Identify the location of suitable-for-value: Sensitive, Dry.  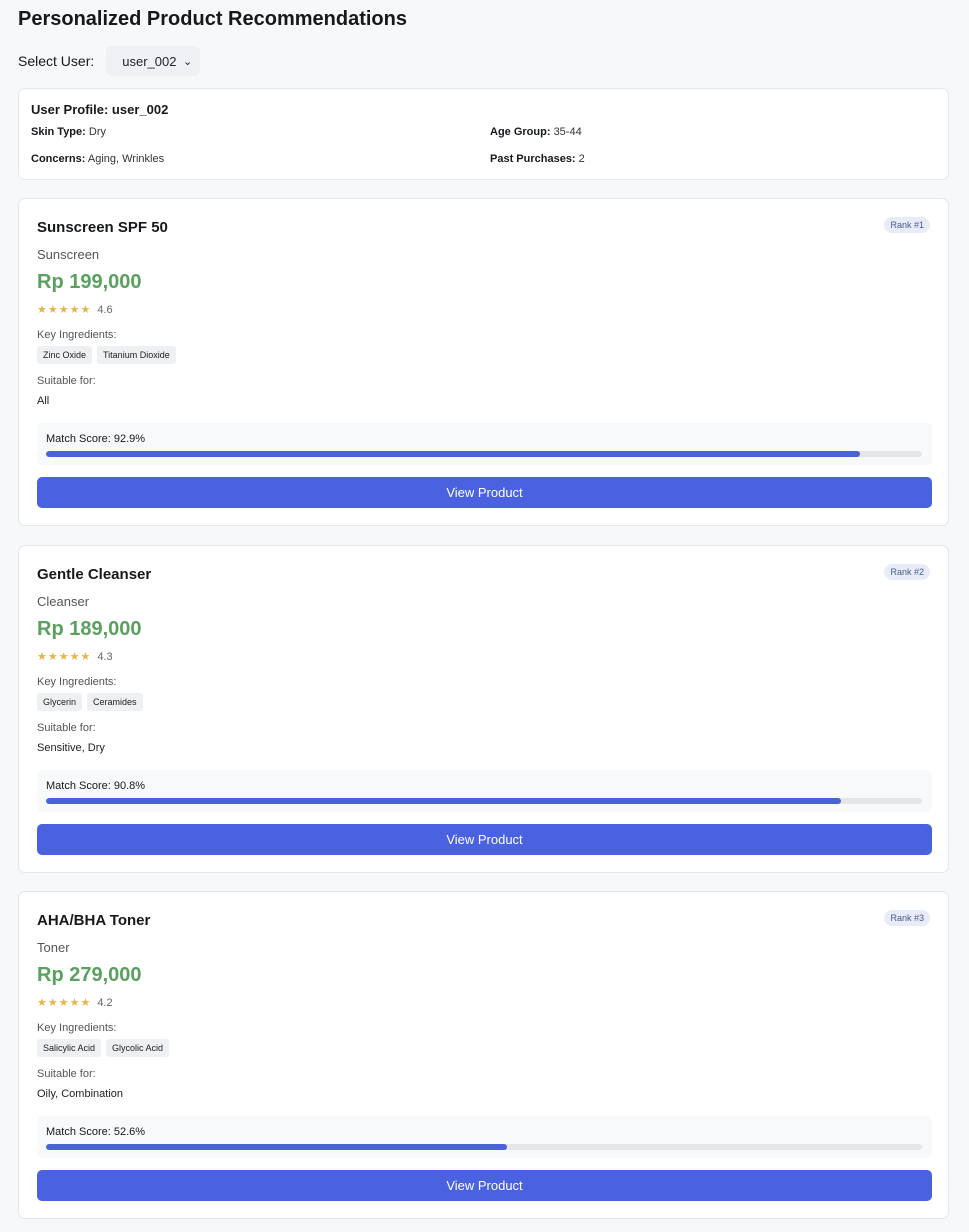
(71, 748).